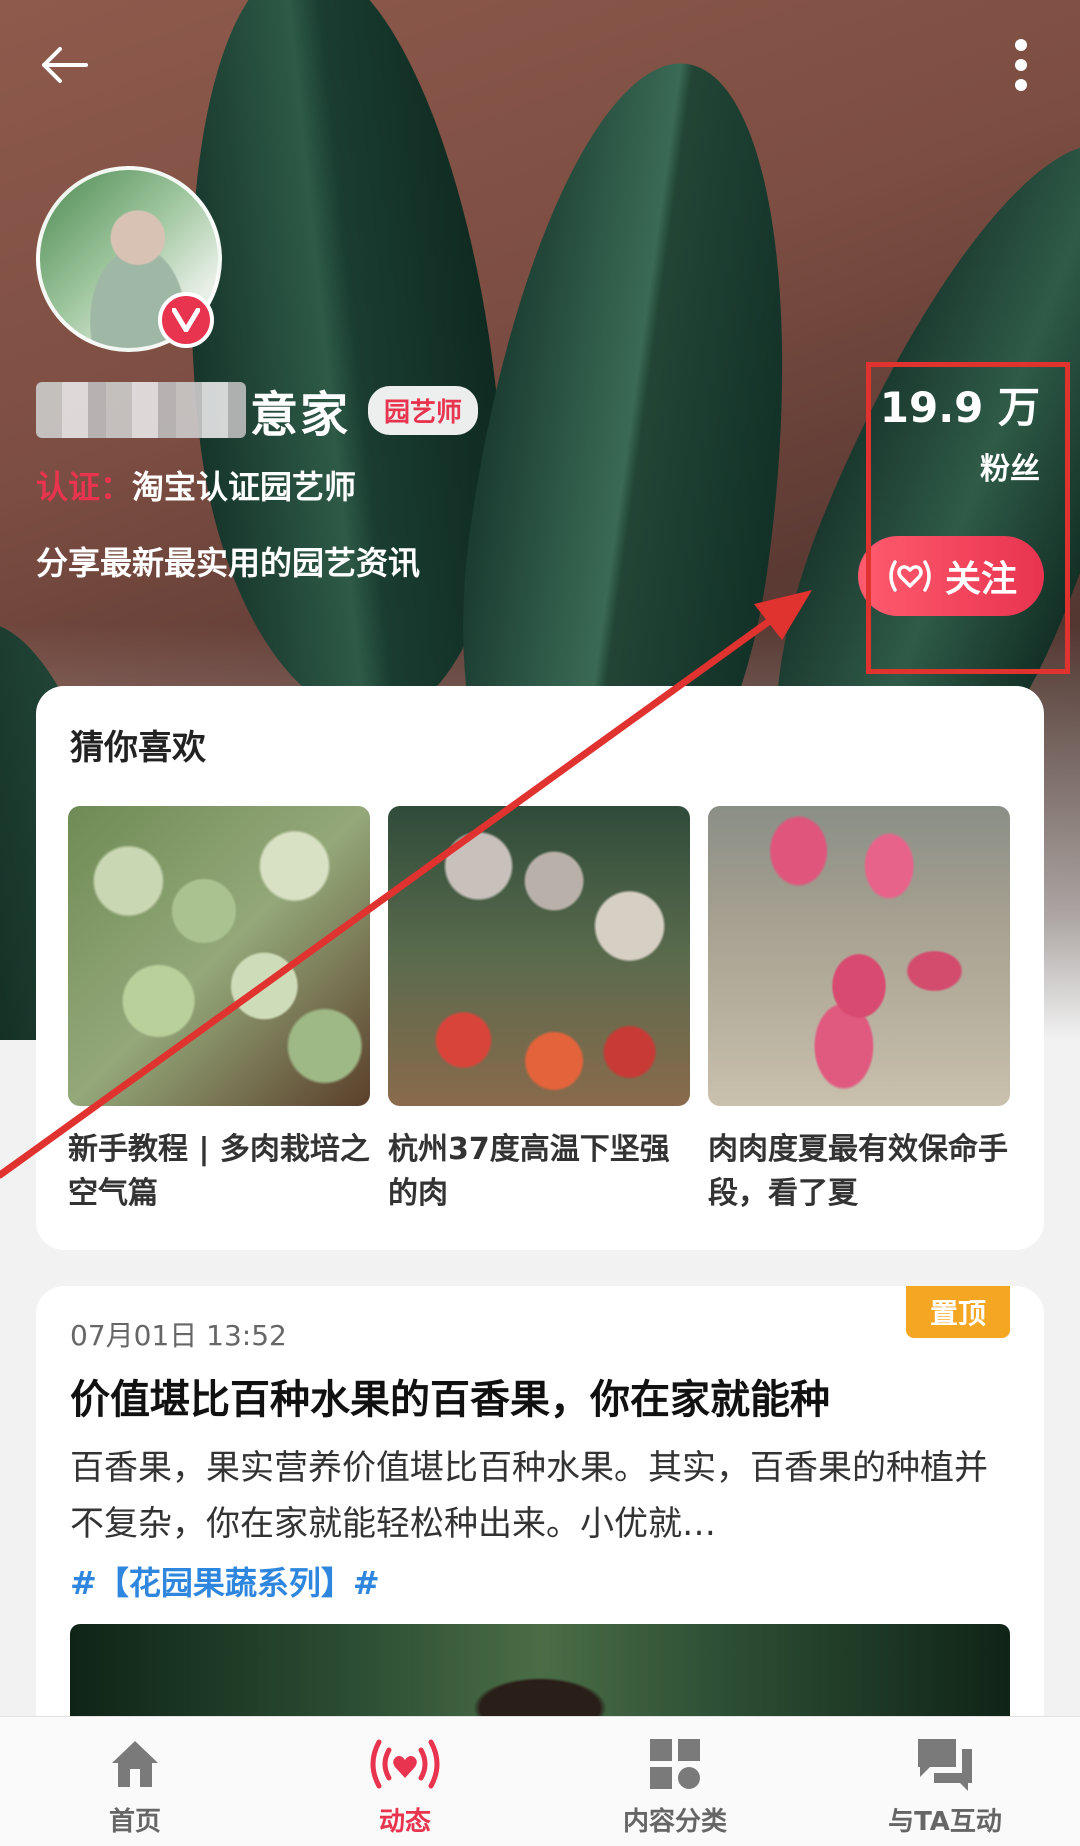 Image resolution: width=1080 pixels, height=1846 pixels. What do you see at coordinates (228, 563) in the screenshot?
I see `profile-intro: 分享最新最实用的园艺资讯` at bounding box center [228, 563].